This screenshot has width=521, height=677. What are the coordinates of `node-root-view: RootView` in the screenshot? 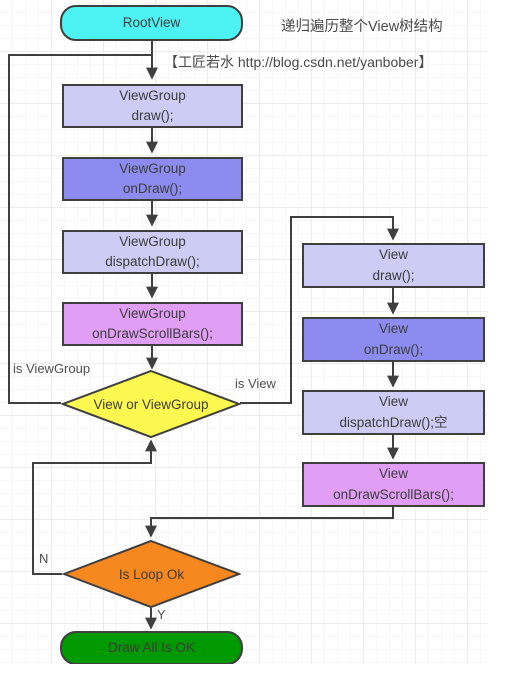 It's located at (151, 23).